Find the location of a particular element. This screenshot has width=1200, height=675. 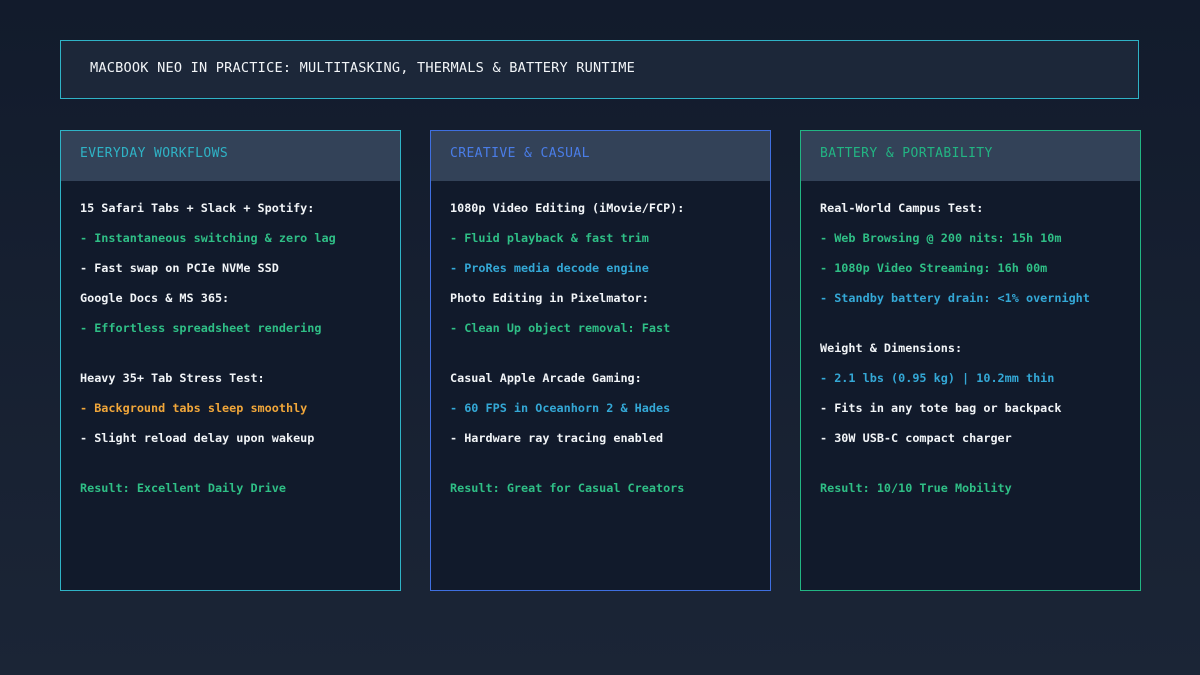

card-header: EVERYDAY WORKFLOWS is located at coordinates (230, 156).